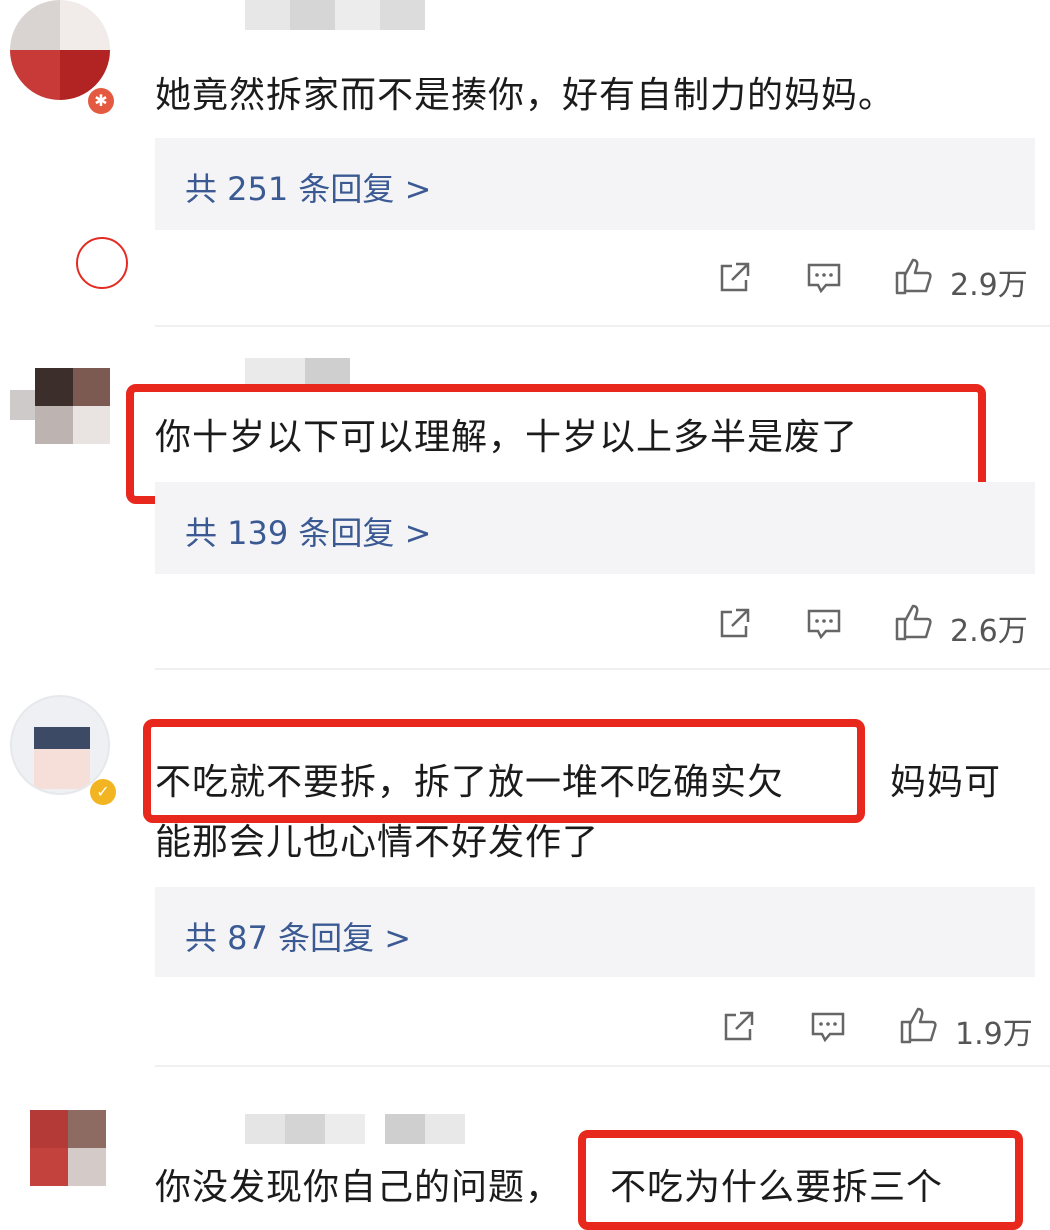 Image resolution: width=1050 pixels, height=1230 pixels. What do you see at coordinates (377, 842) in the screenshot?
I see `comment-text-line2: 能那会儿也心情不好发作了` at bounding box center [377, 842].